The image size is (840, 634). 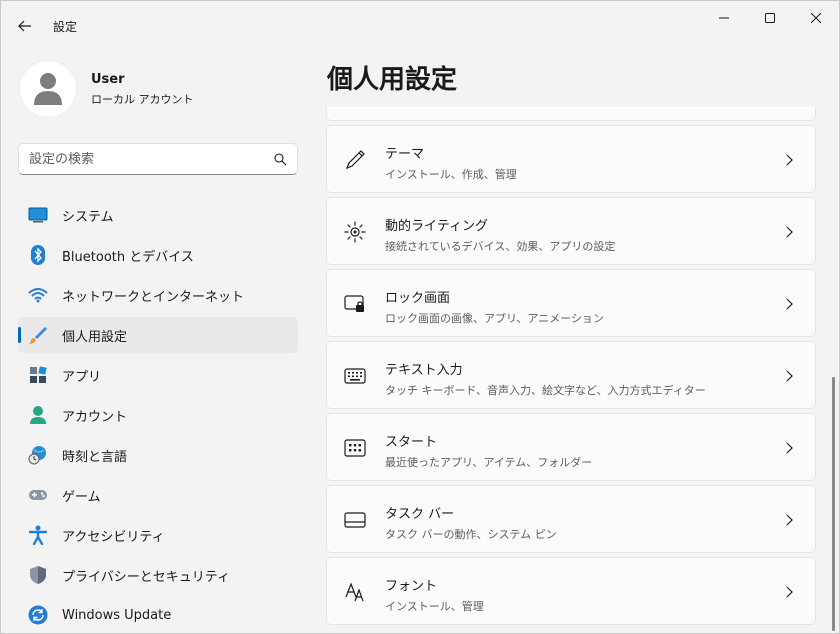 I want to click on search-icon, so click(x=280, y=159).